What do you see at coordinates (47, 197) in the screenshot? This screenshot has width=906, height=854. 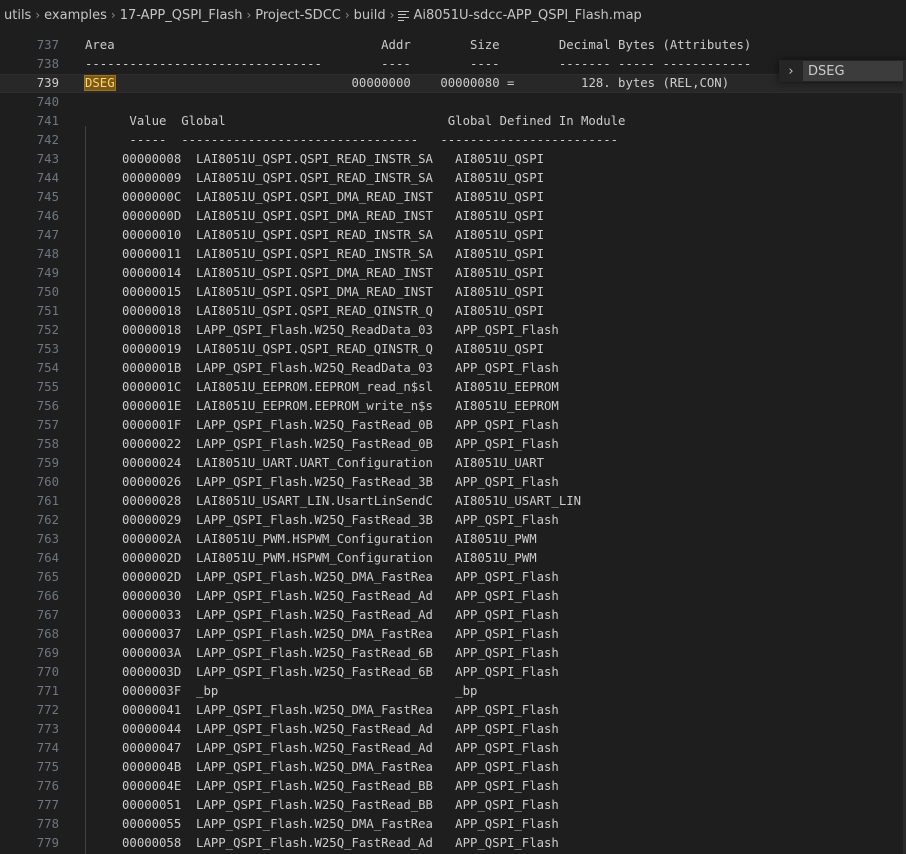 I see `line-number: 745` at bounding box center [47, 197].